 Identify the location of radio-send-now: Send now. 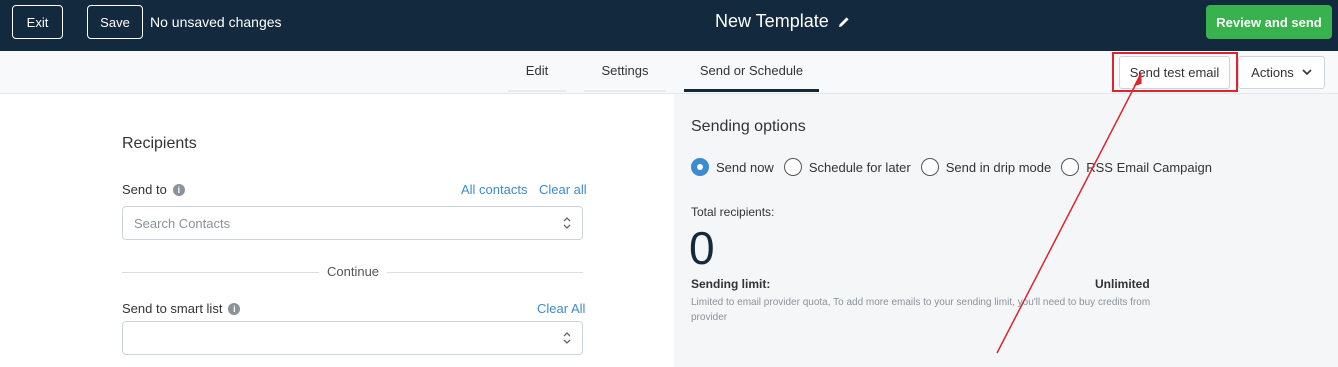
(732, 167).